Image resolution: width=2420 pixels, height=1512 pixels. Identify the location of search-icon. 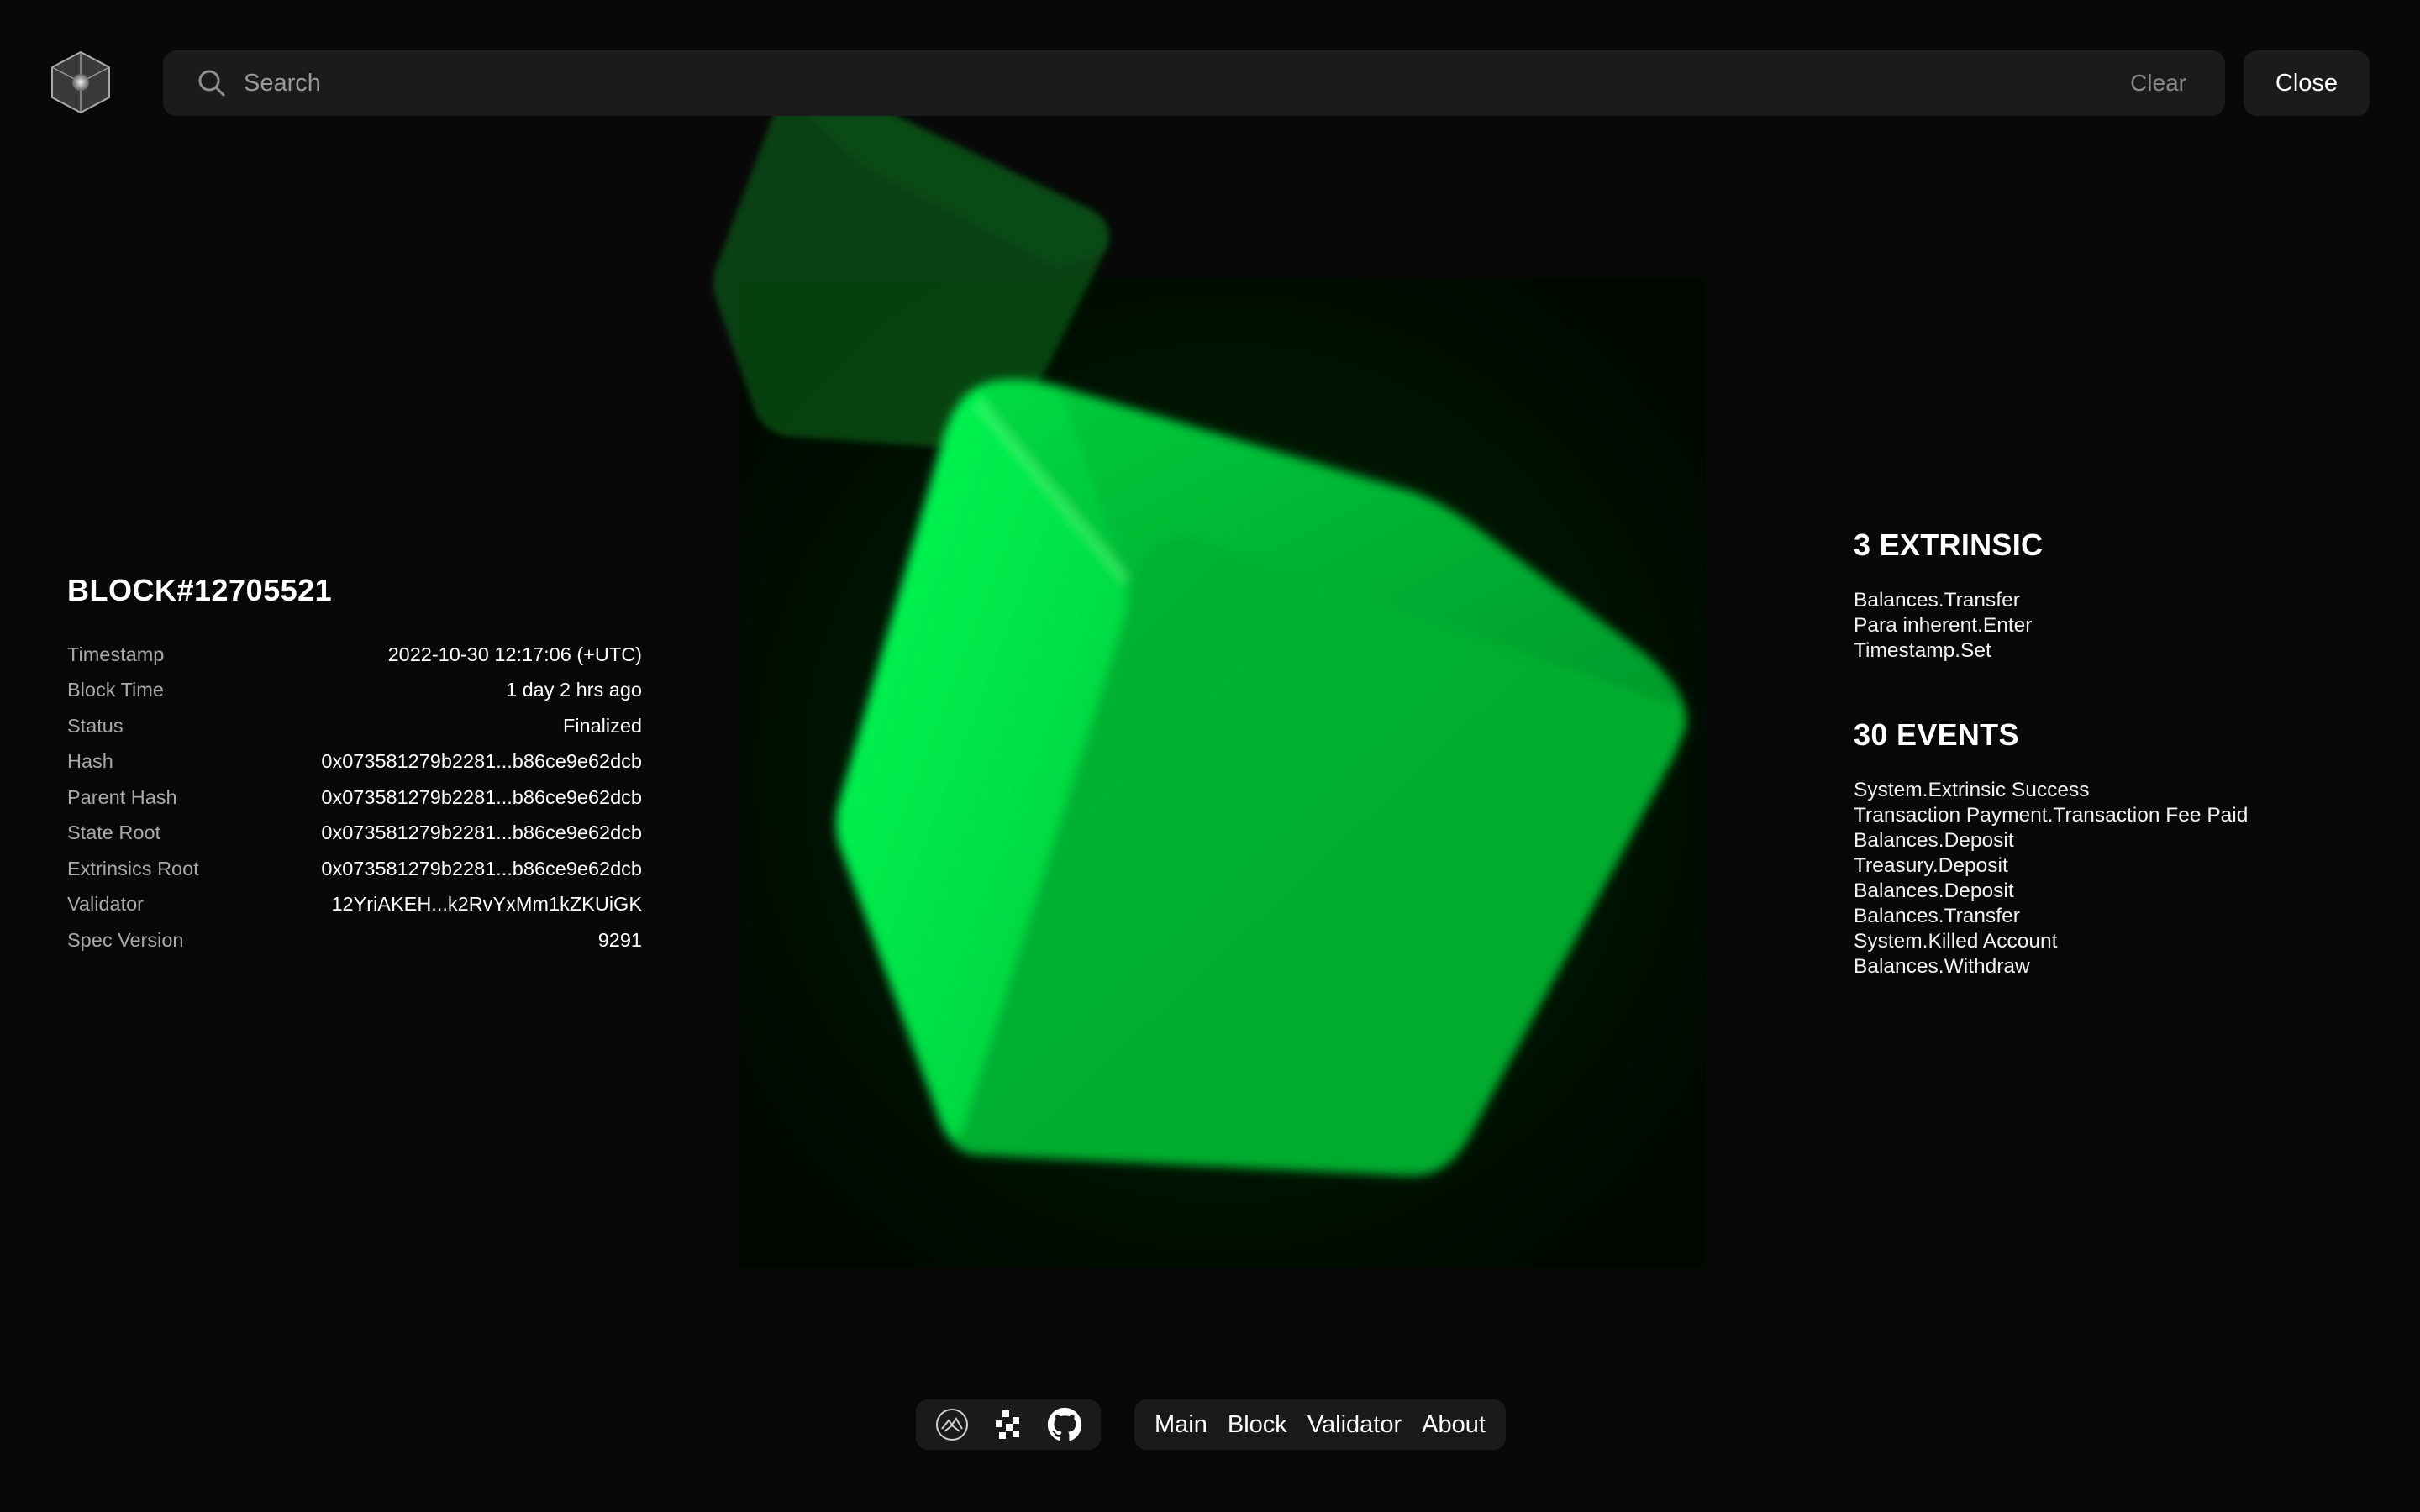
(212, 83).